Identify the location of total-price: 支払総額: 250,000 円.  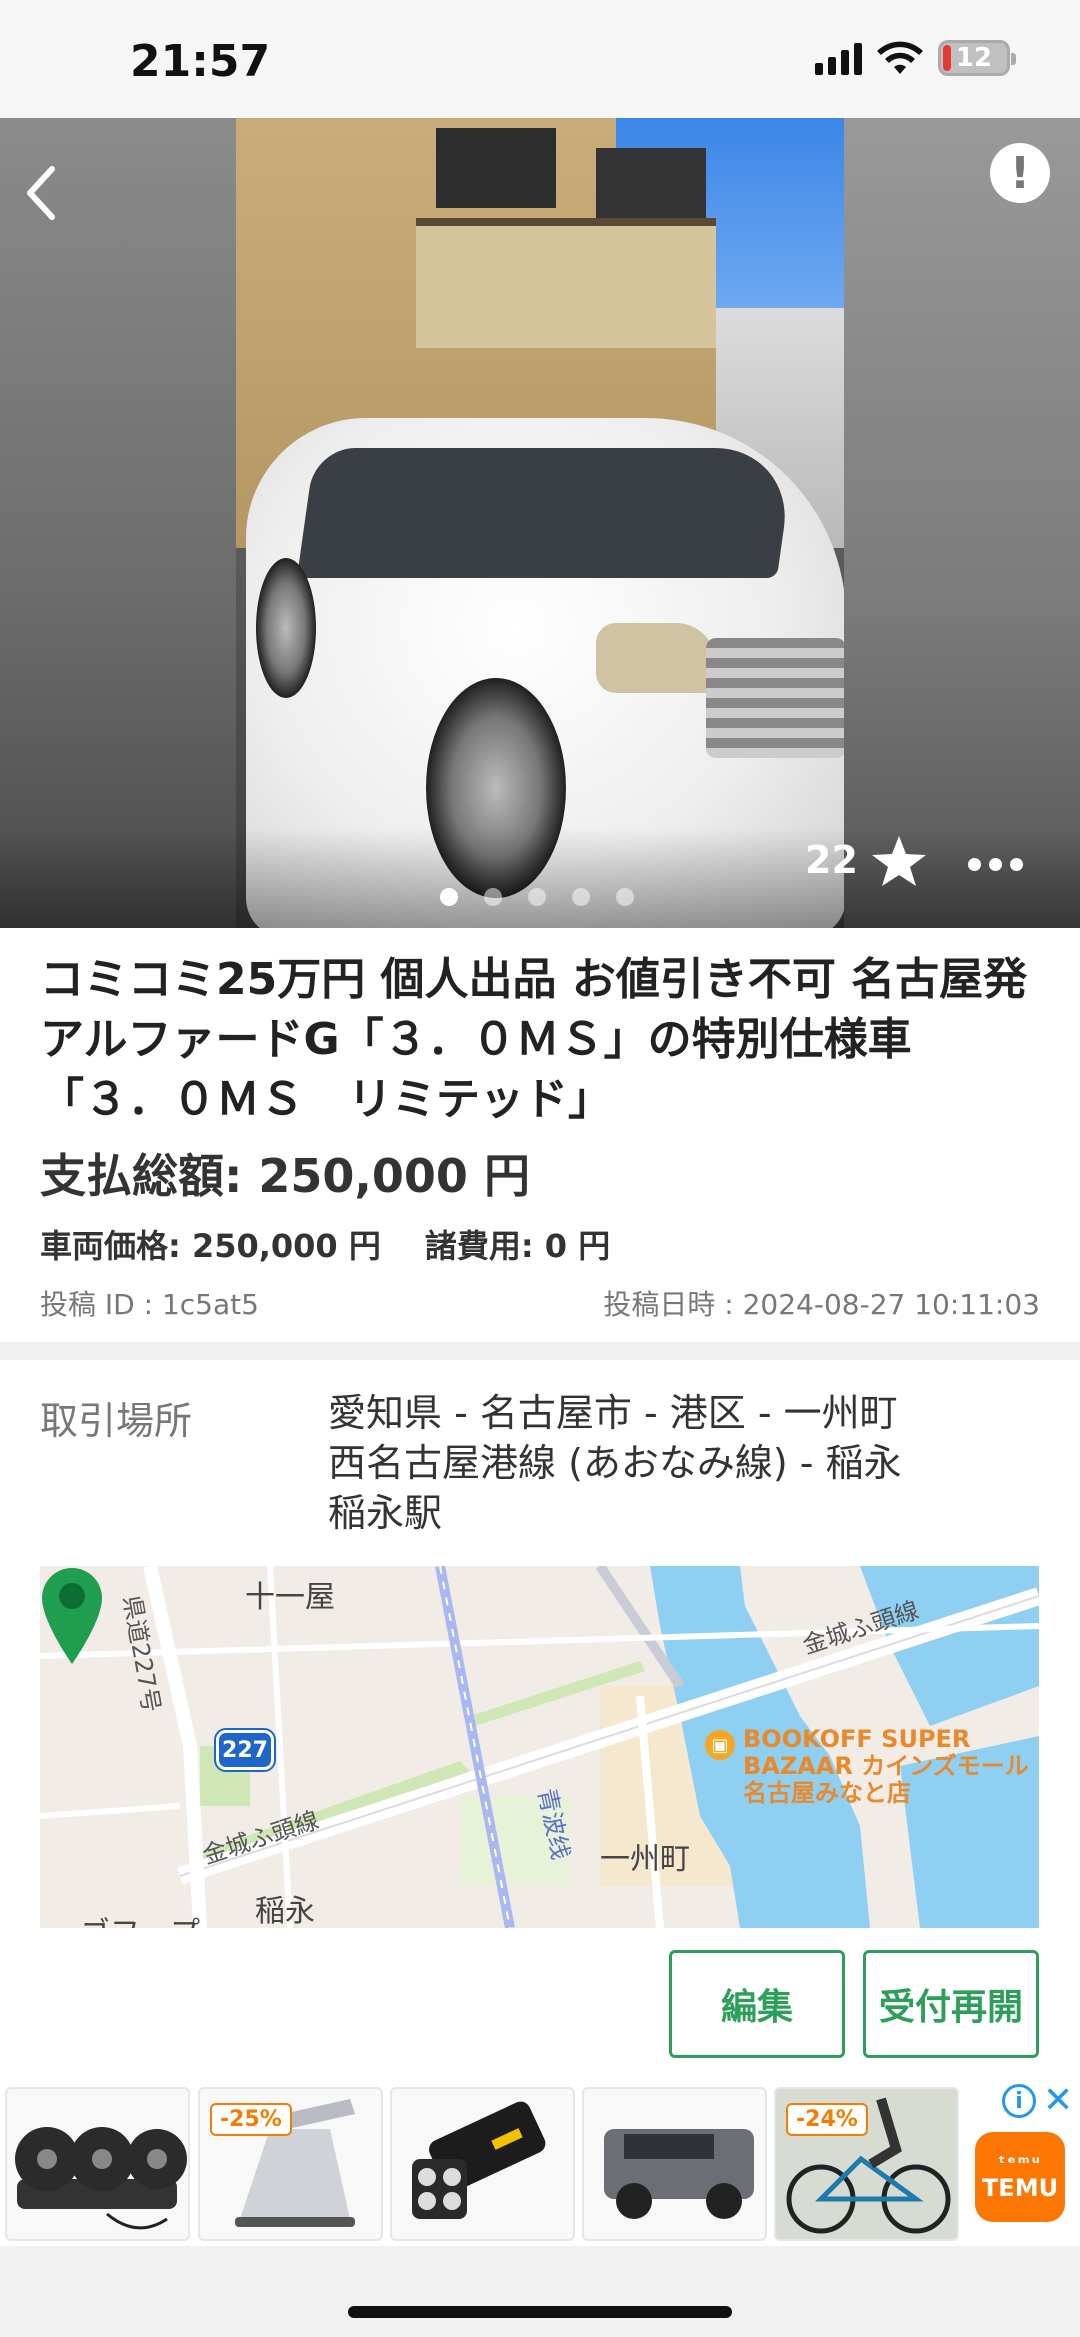
(285, 1176).